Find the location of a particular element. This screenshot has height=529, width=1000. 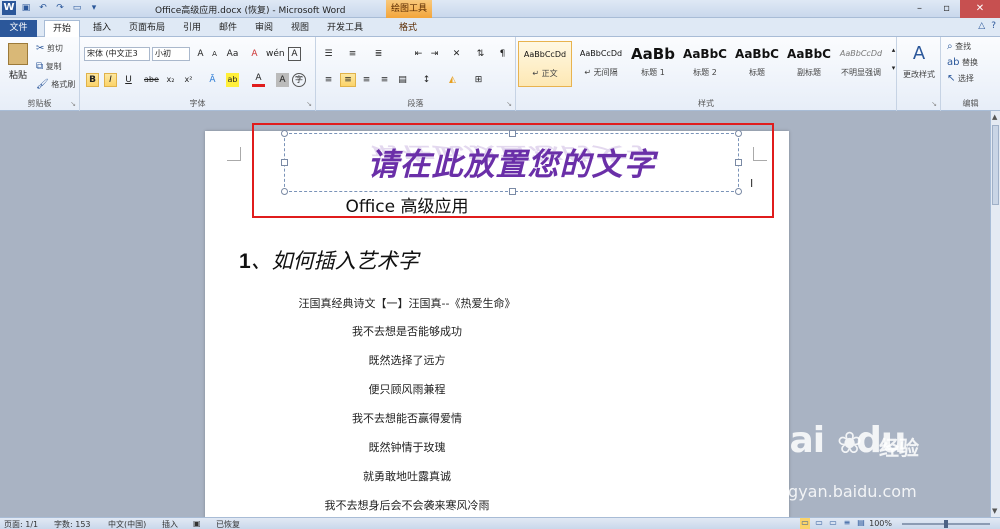

font-color-button: A is located at coordinates (258, 80).